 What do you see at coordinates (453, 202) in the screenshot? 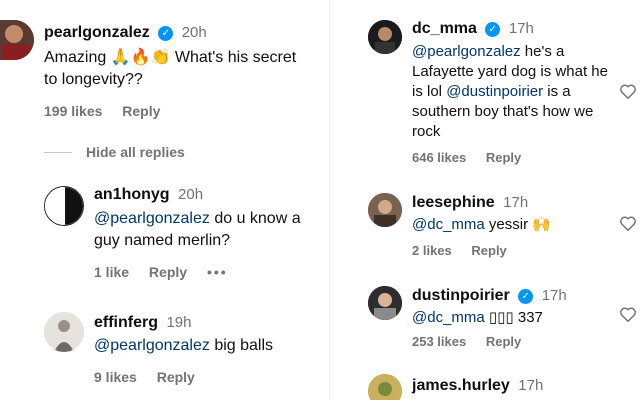
I see `username: leesephine` at bounding box center [453, 202].